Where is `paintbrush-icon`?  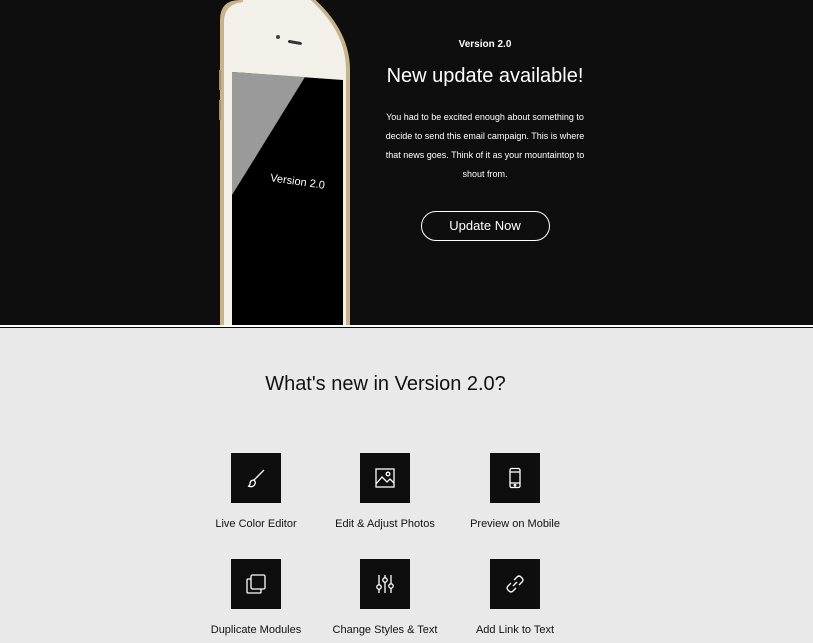
paintbrush-icon is located at coordinates (256, 478).